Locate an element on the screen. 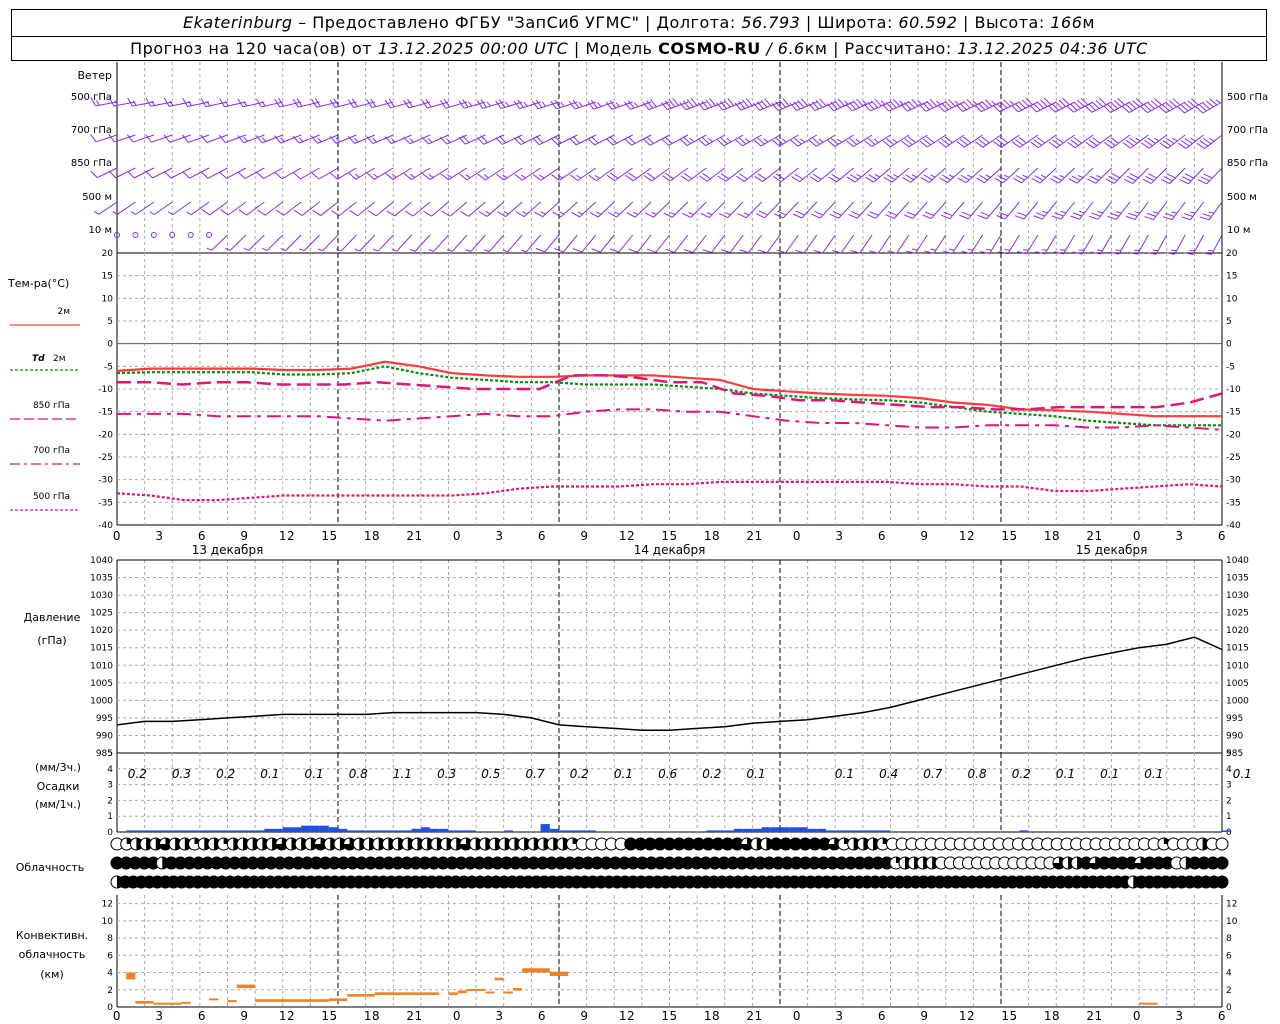 Image resolution: width=1280 pixels, height=1024 pixels. x-tick-label: 12 is located at coordinates (967, 536).